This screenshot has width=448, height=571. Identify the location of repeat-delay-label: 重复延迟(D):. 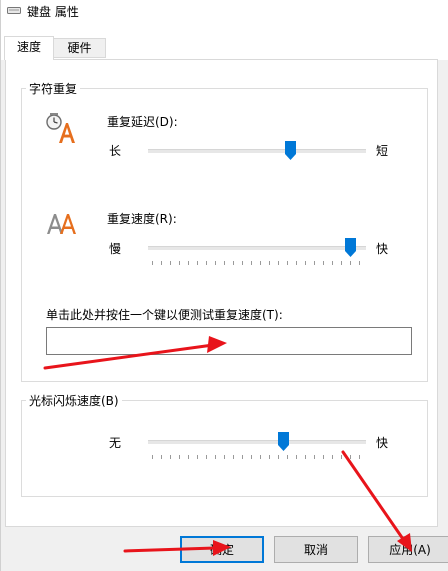
(142, 122).